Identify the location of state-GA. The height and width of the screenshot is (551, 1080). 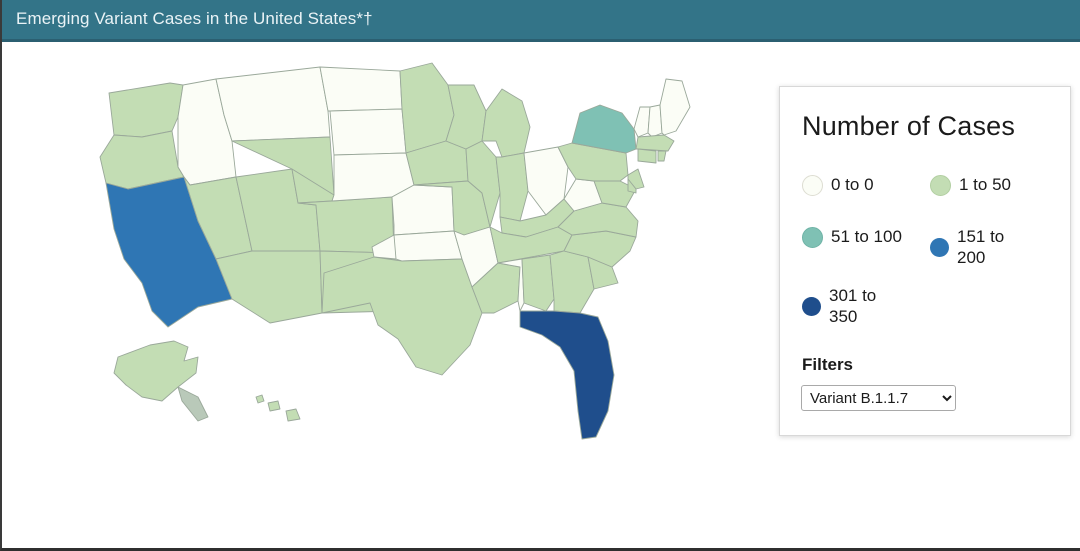
(572, 282).